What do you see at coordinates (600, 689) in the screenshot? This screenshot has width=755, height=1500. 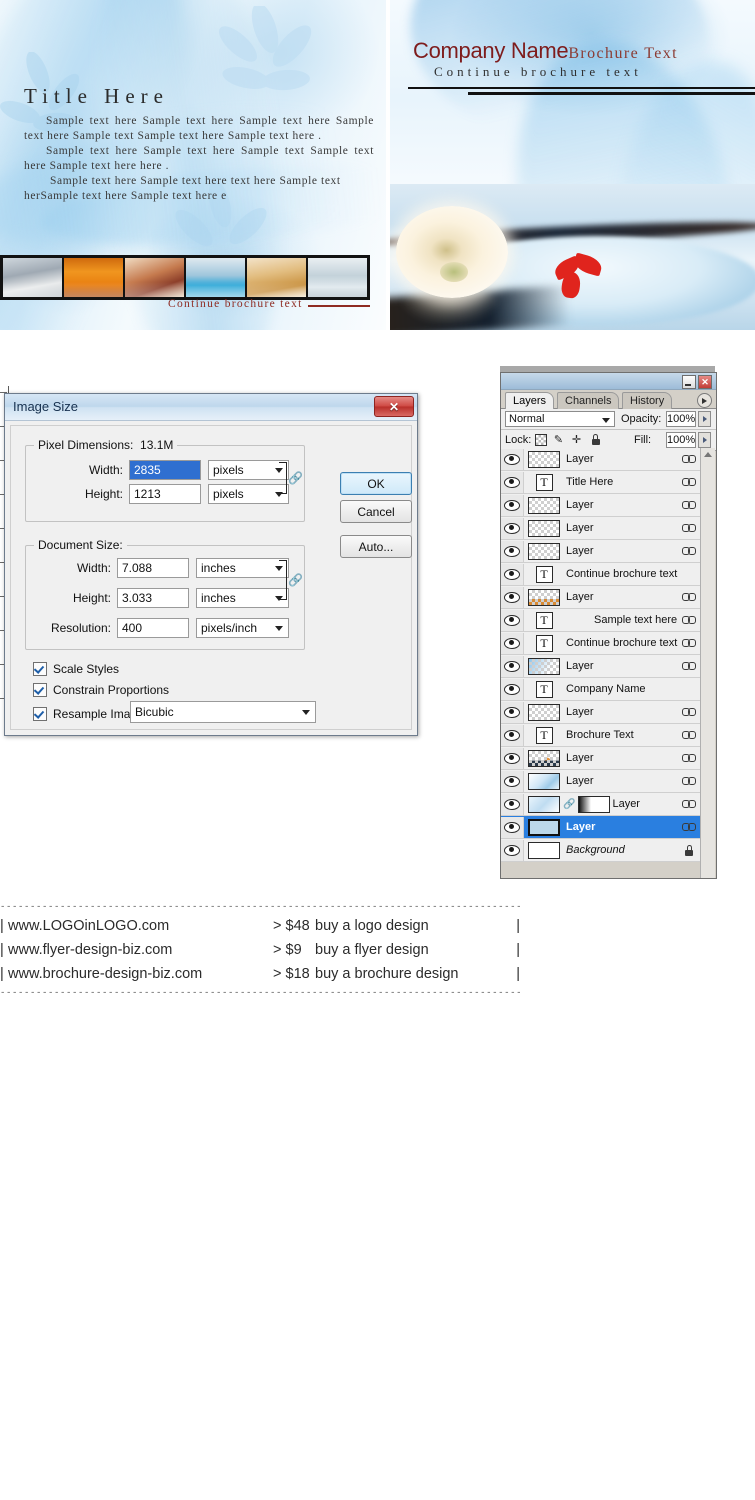 I see `layer-row: T Company Name` at bounding box center [600, 689].